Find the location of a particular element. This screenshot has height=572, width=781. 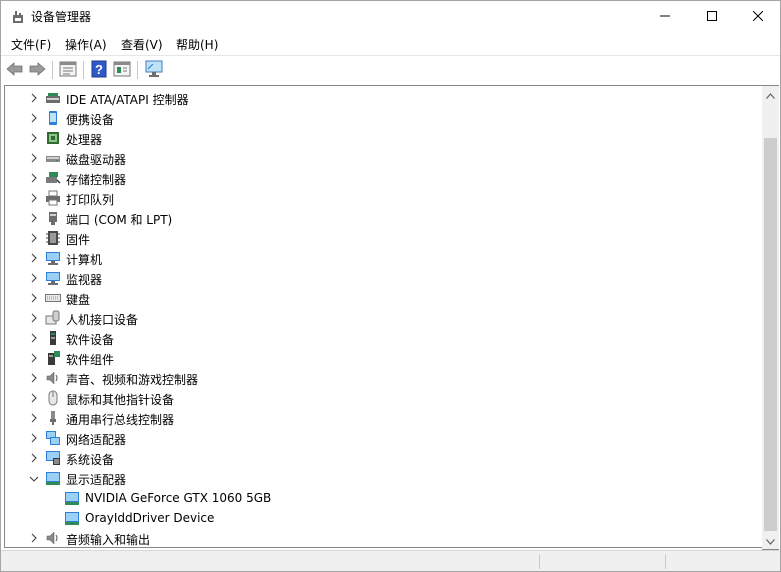

tree-category-label: 鼠标和其他指针设备 is located at coordinates (120, 400).